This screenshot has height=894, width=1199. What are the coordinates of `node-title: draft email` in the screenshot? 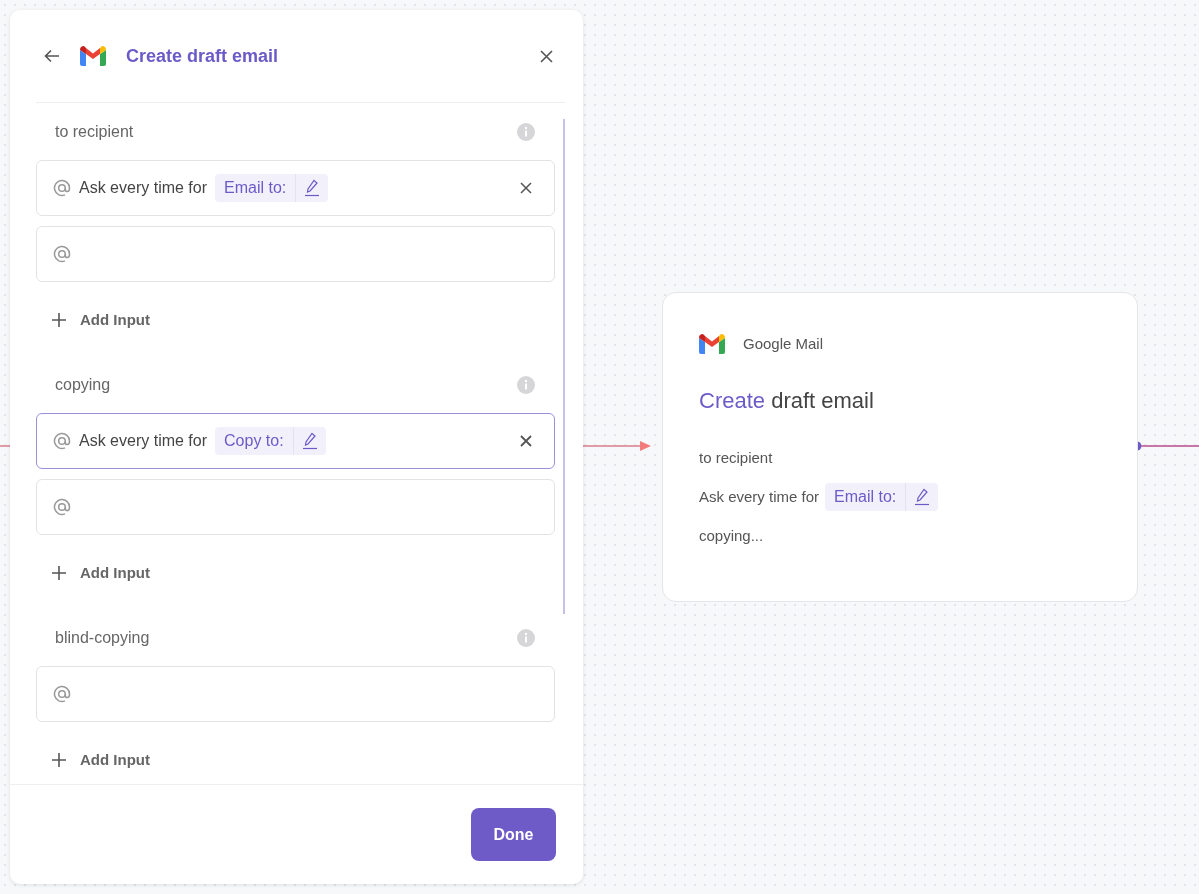 It's located at (822, 400).